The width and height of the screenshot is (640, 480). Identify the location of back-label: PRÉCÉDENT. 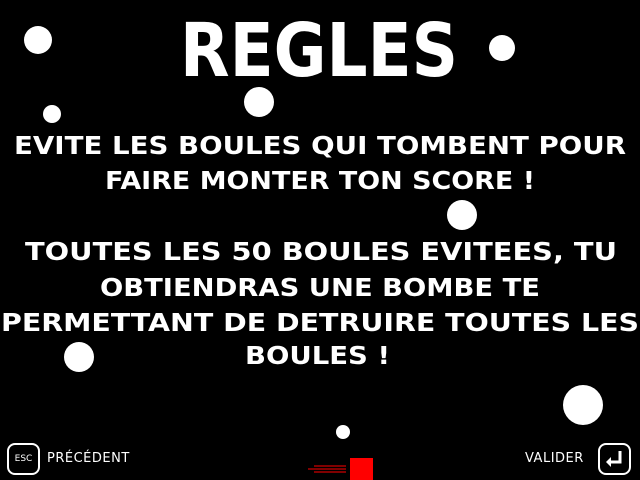
(88, 458).